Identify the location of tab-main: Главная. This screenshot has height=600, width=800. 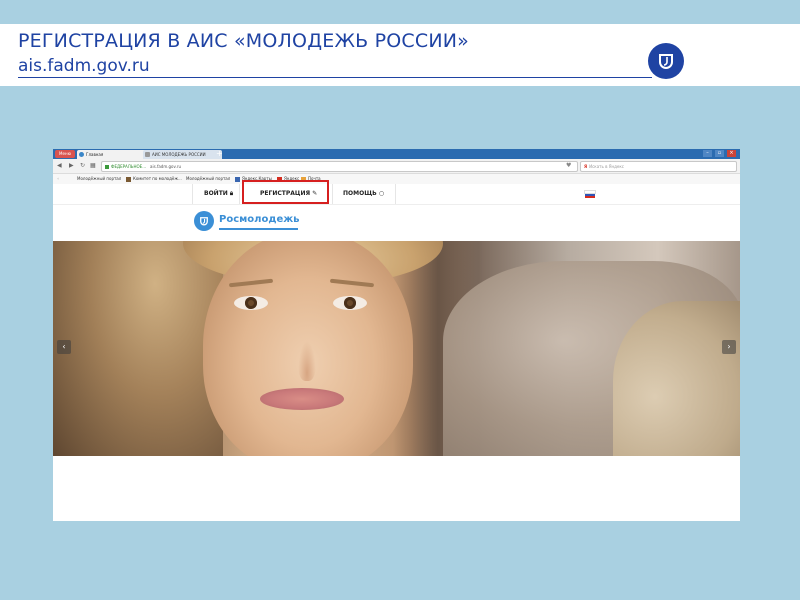
(112, 154).